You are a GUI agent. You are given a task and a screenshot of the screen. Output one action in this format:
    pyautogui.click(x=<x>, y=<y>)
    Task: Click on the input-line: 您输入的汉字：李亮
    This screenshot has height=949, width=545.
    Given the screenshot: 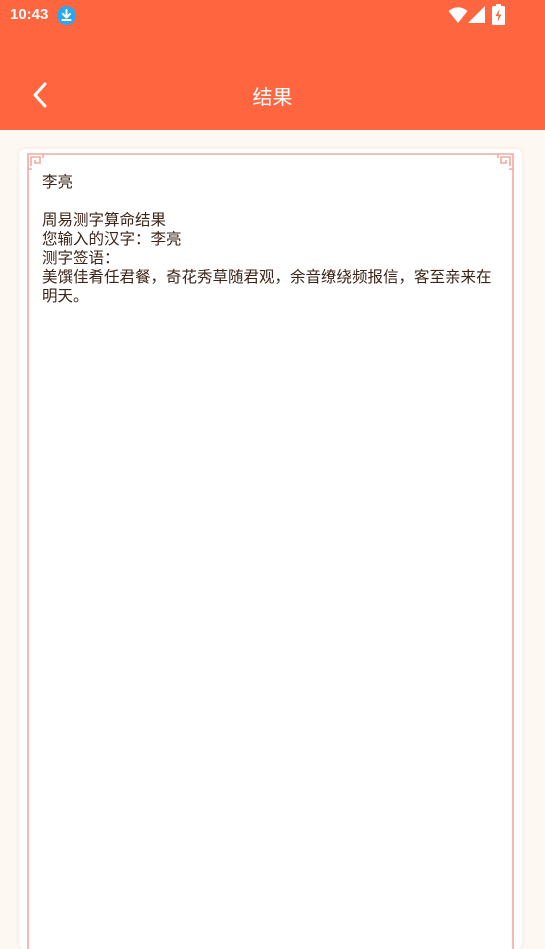 What is the action you would take?
    pyautogui.click(x=112, y=239)
    